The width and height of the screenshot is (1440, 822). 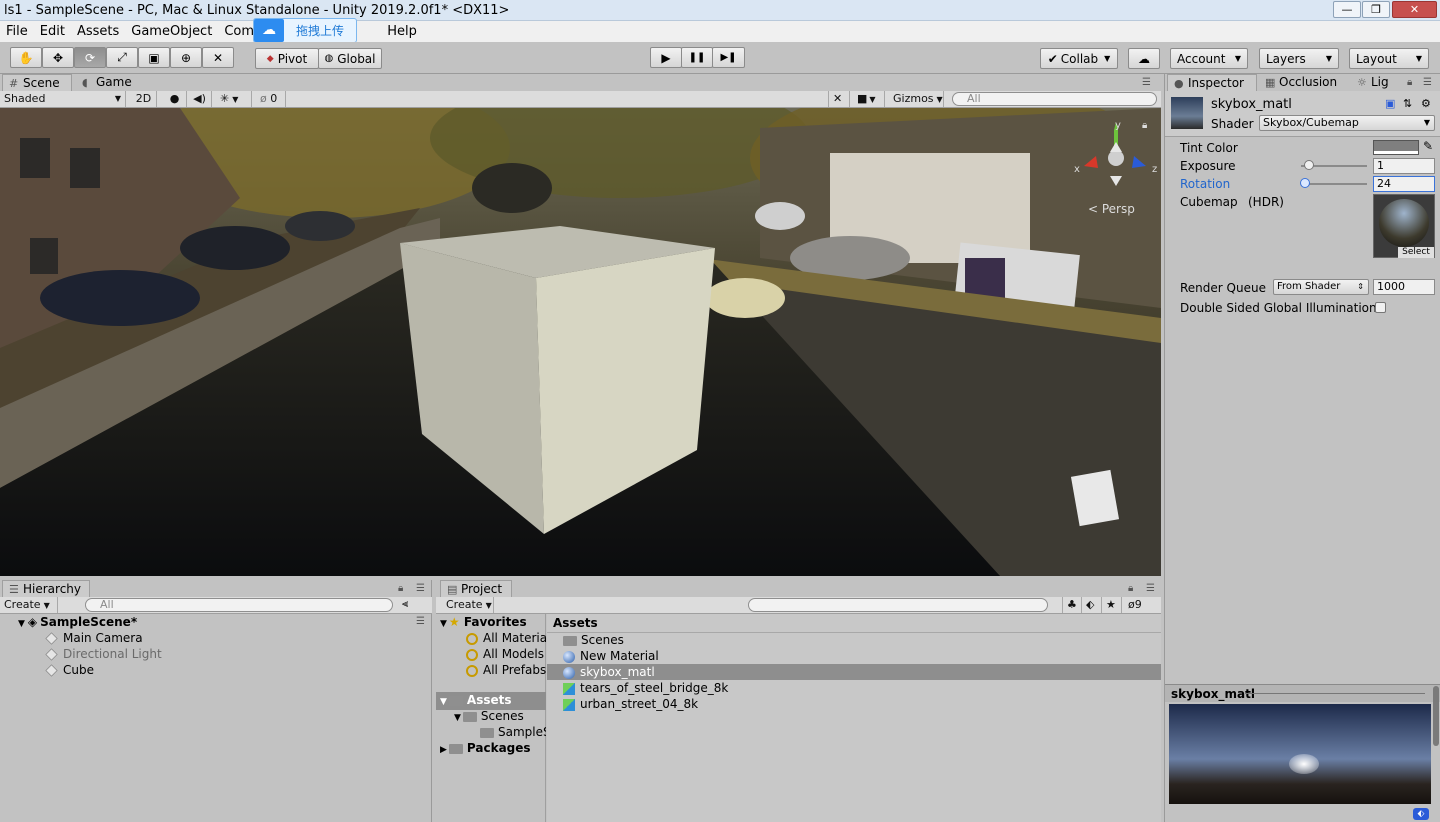 What do you see at coordinates (1054, 99) in the screenshot?
I see `scene-search-input: All` at bounding box center [1054, 99].